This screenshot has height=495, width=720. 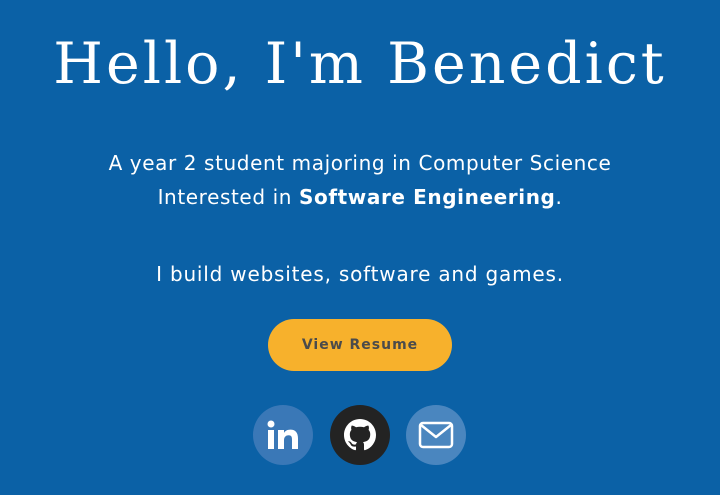 What do you see at coordinates (427, 197) in the screenshot?
I see `interest-emphasis: Software Engineering` at bounding box center [427, 197].